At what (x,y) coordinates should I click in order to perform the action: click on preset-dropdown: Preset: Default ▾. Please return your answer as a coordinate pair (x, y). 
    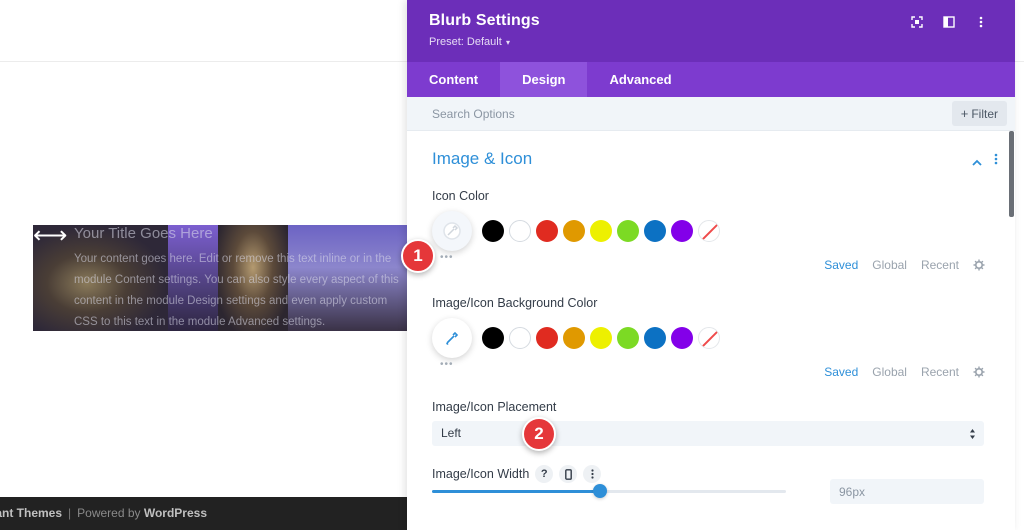
    Looking at the image, I should click on (469, 42).